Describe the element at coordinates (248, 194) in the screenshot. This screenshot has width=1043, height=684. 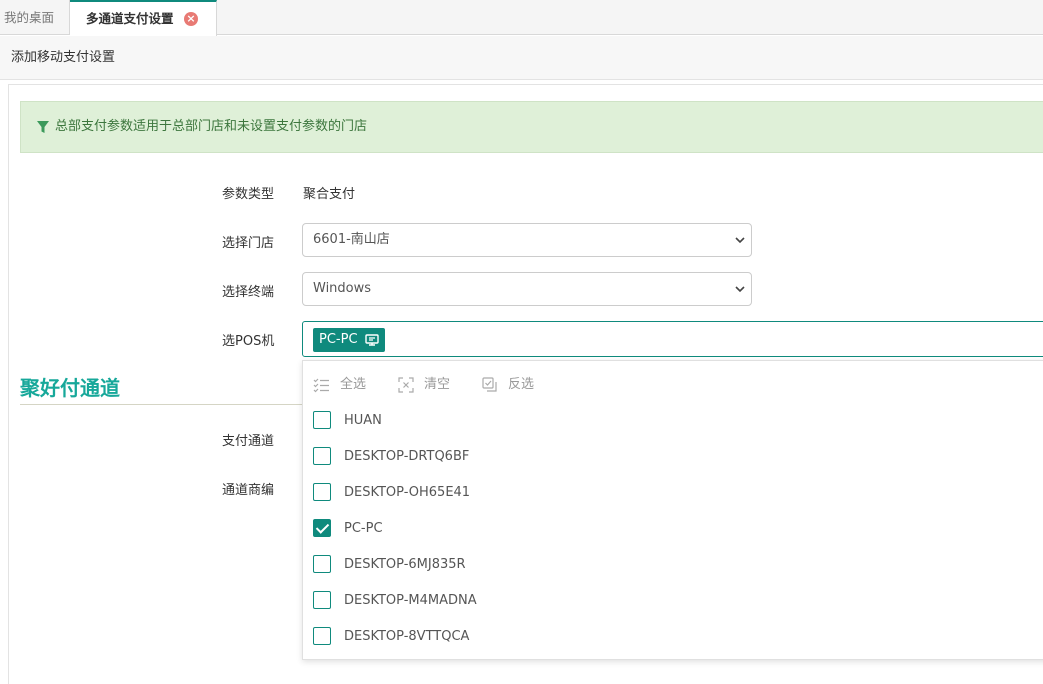
I see `param-type-label: 参数类型` at that location.